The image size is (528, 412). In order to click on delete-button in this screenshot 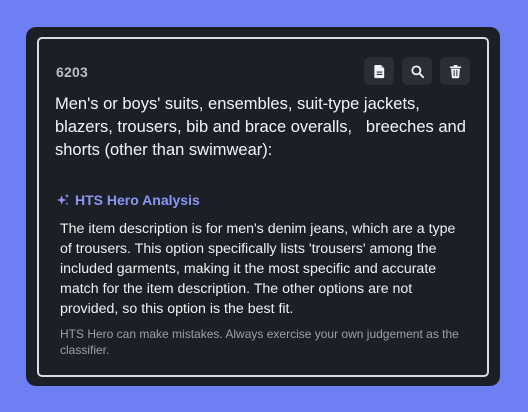, I will do `click(455, 71)`.